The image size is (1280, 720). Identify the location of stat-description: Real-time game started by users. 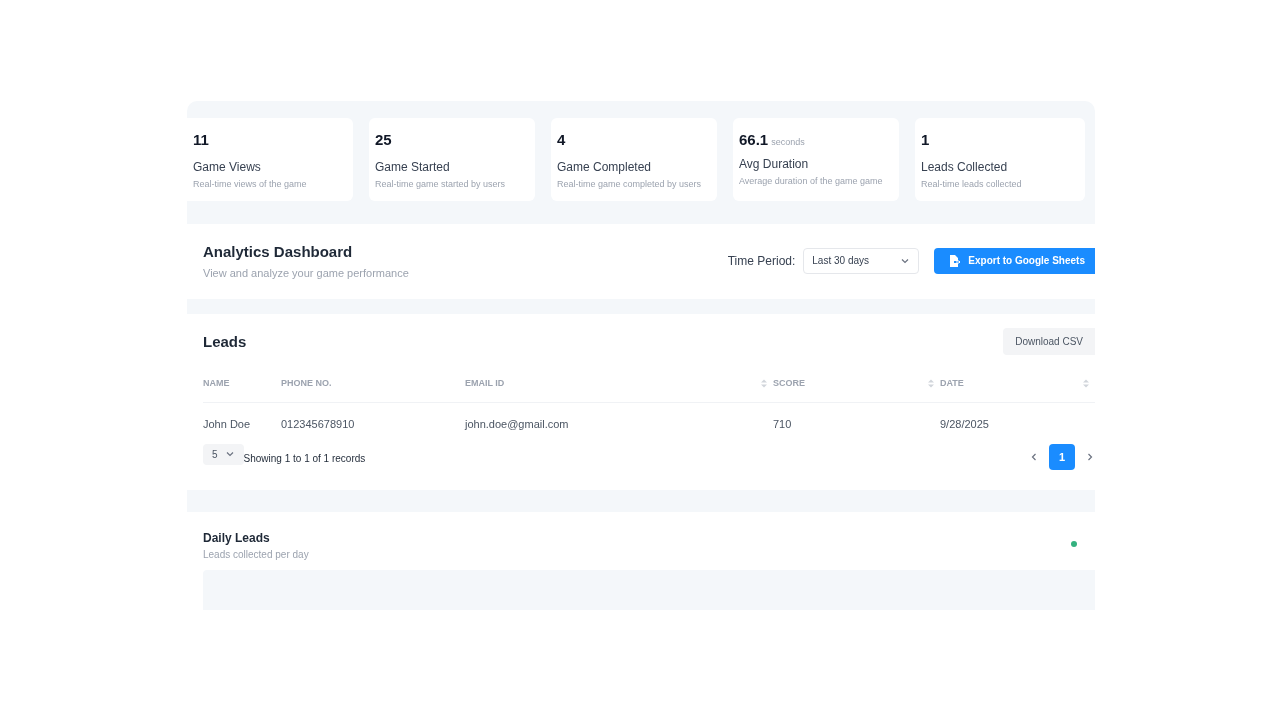
(441, 184).